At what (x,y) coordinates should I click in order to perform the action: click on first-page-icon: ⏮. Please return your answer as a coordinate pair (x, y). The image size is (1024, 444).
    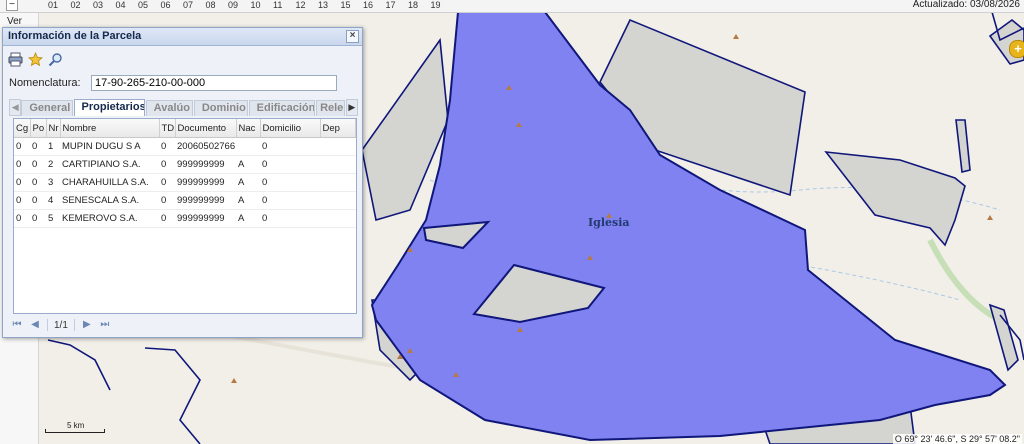
    Looking at the image, I should click on (17, 325).